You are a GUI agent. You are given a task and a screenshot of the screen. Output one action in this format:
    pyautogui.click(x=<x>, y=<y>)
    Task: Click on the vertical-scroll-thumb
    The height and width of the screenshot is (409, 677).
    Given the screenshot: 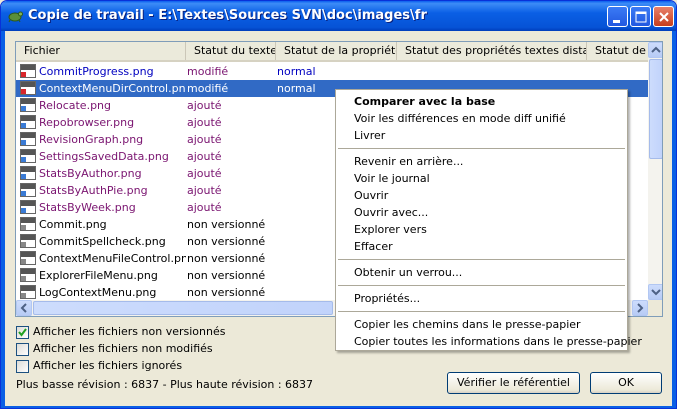 What is the action you would take?
    pyautogui.click(x=655, y=109)
    